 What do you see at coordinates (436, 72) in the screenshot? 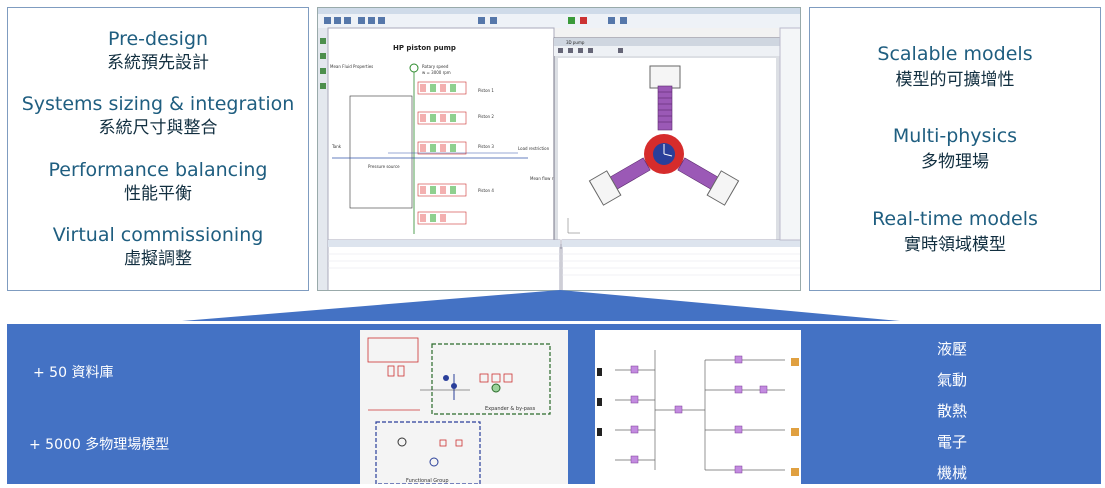
I see `rpm-label: w = 3000 rpm` at bounding box center [436, 72].